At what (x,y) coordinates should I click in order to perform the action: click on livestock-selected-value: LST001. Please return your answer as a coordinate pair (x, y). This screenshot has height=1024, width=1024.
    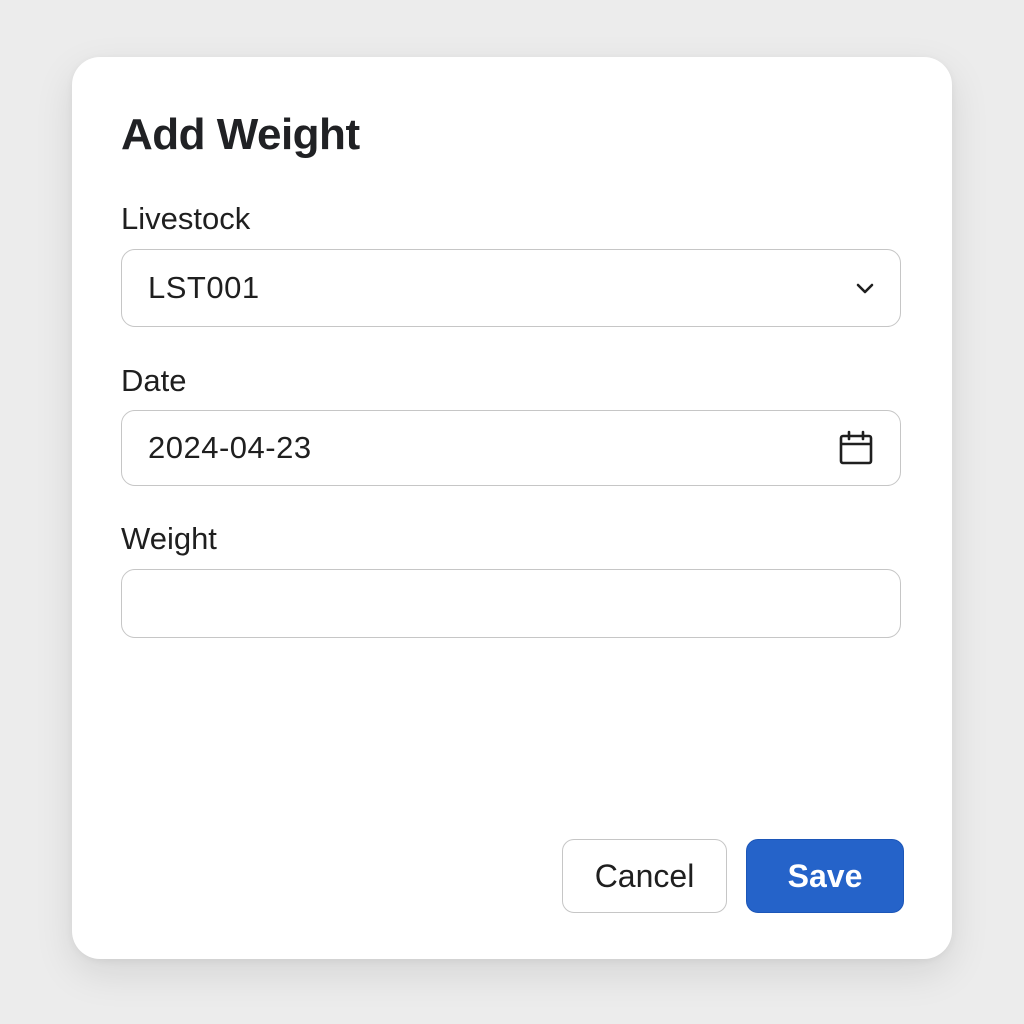
    Looking at the image, I should click on (204, 287).